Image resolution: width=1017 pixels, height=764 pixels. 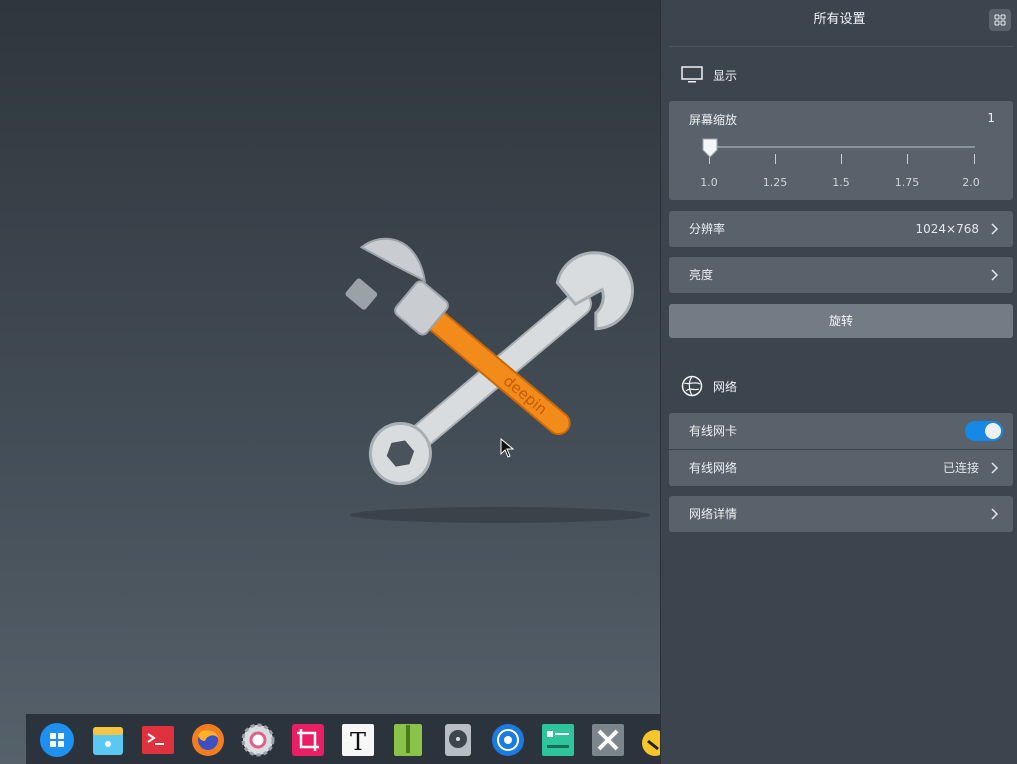 I want to click on tools-icon, so click(x=608, y=740).